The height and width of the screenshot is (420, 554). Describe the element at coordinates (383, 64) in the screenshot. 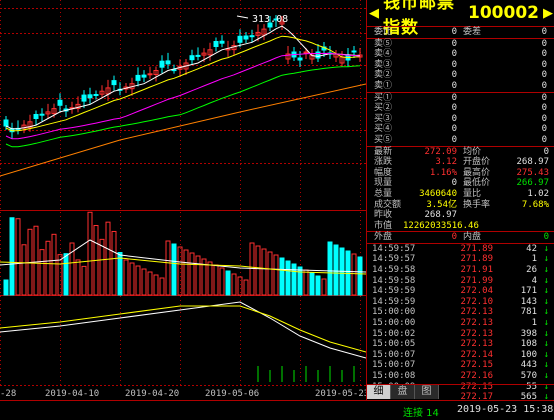

I see `sell-level-label: 卖③` at that location.